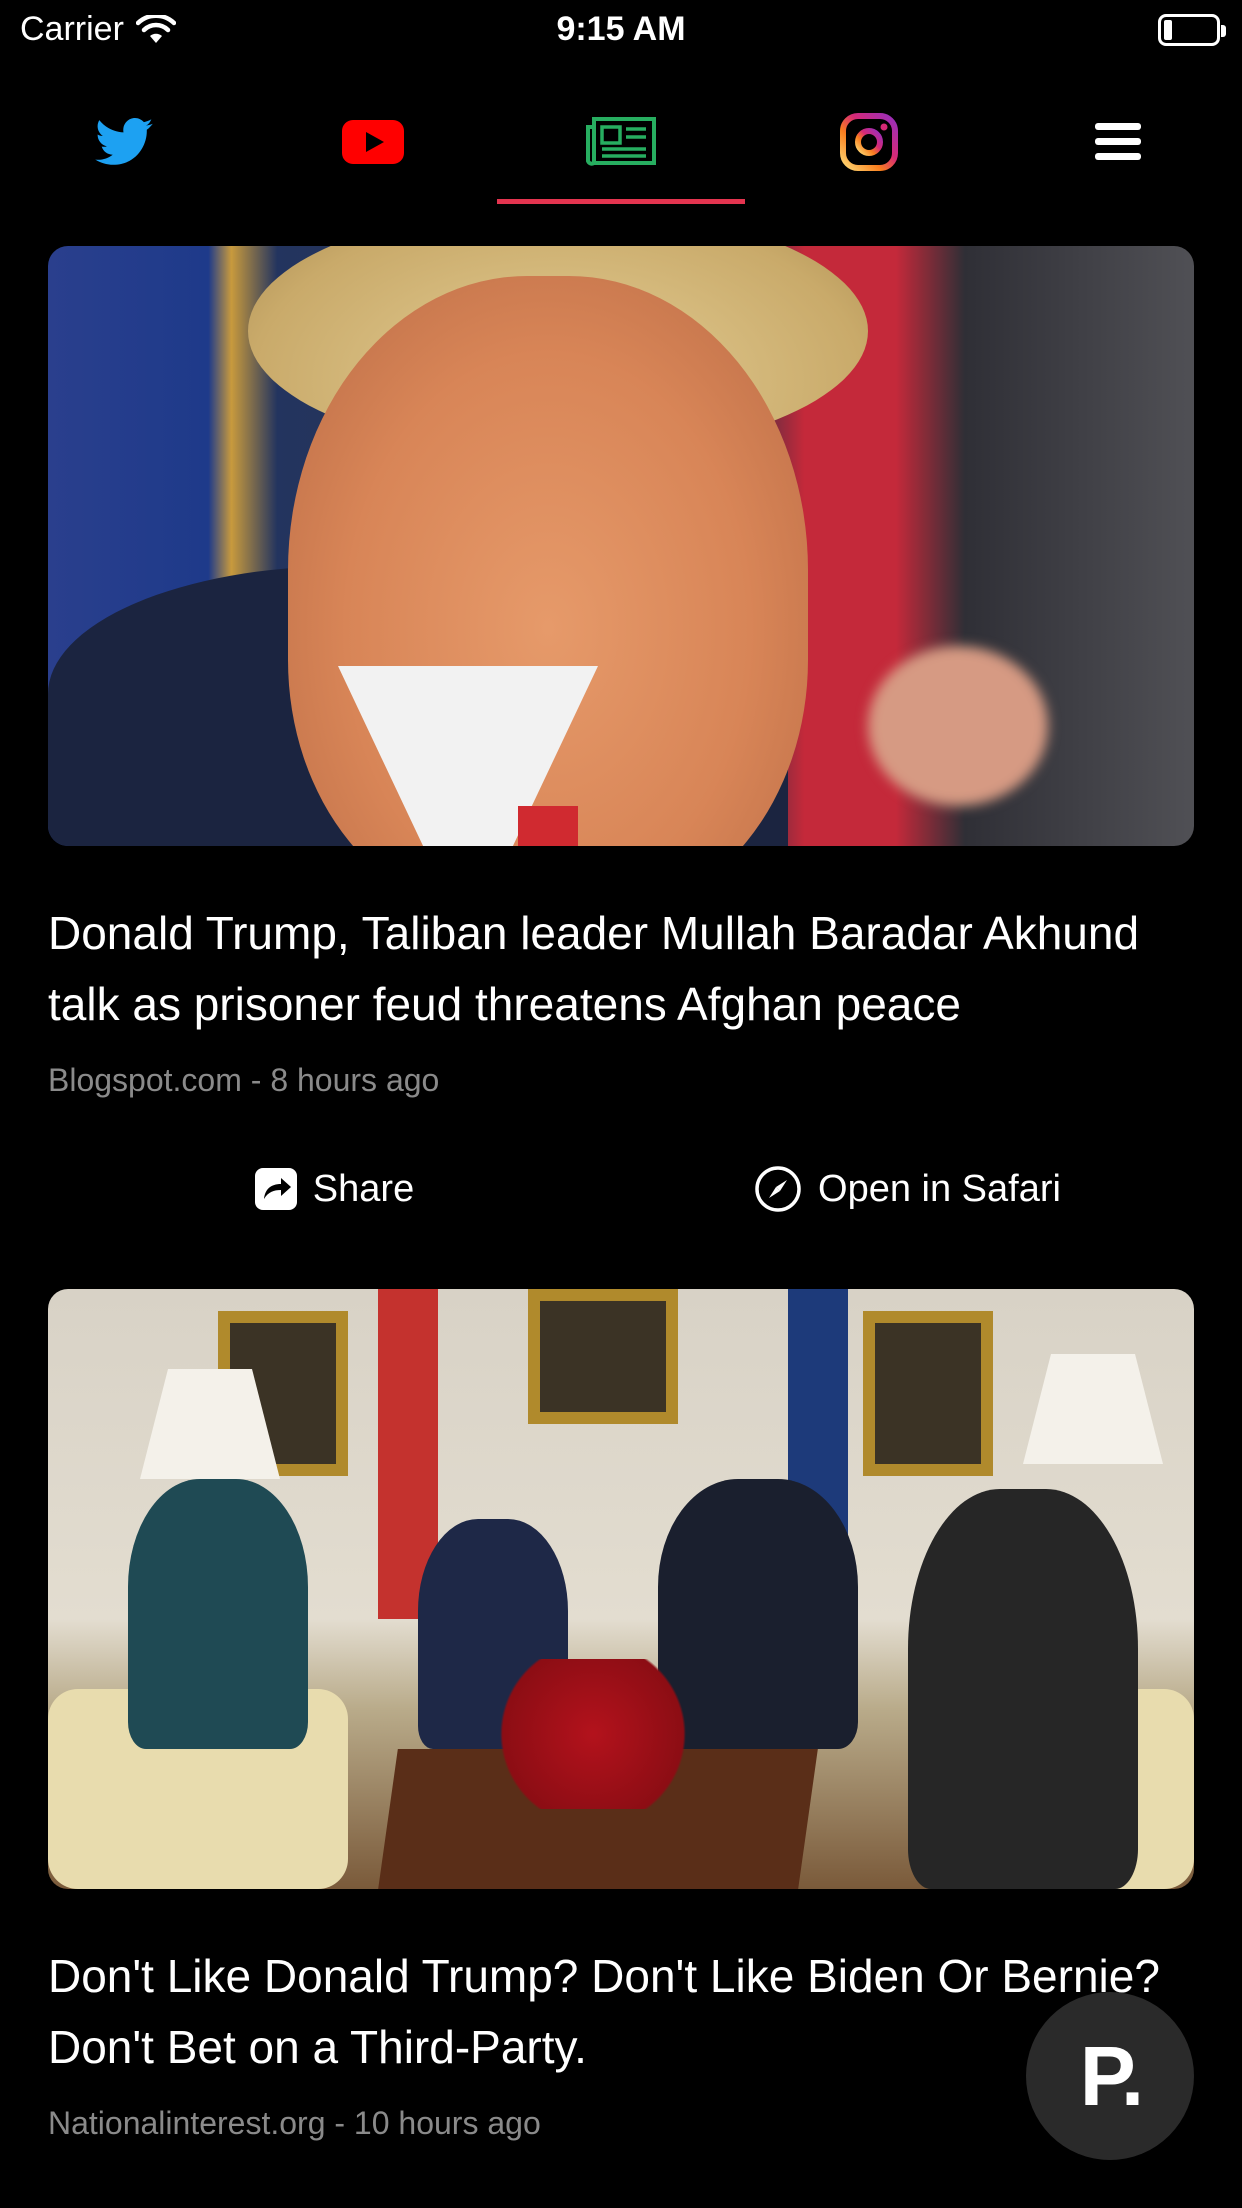 Image resolution: width=1242 pixels, height=2208 pixels. What do you see at coordinates (363, 1188) in the screenshot?
I see `share-label: Share` at bounding box center [363, 1188].